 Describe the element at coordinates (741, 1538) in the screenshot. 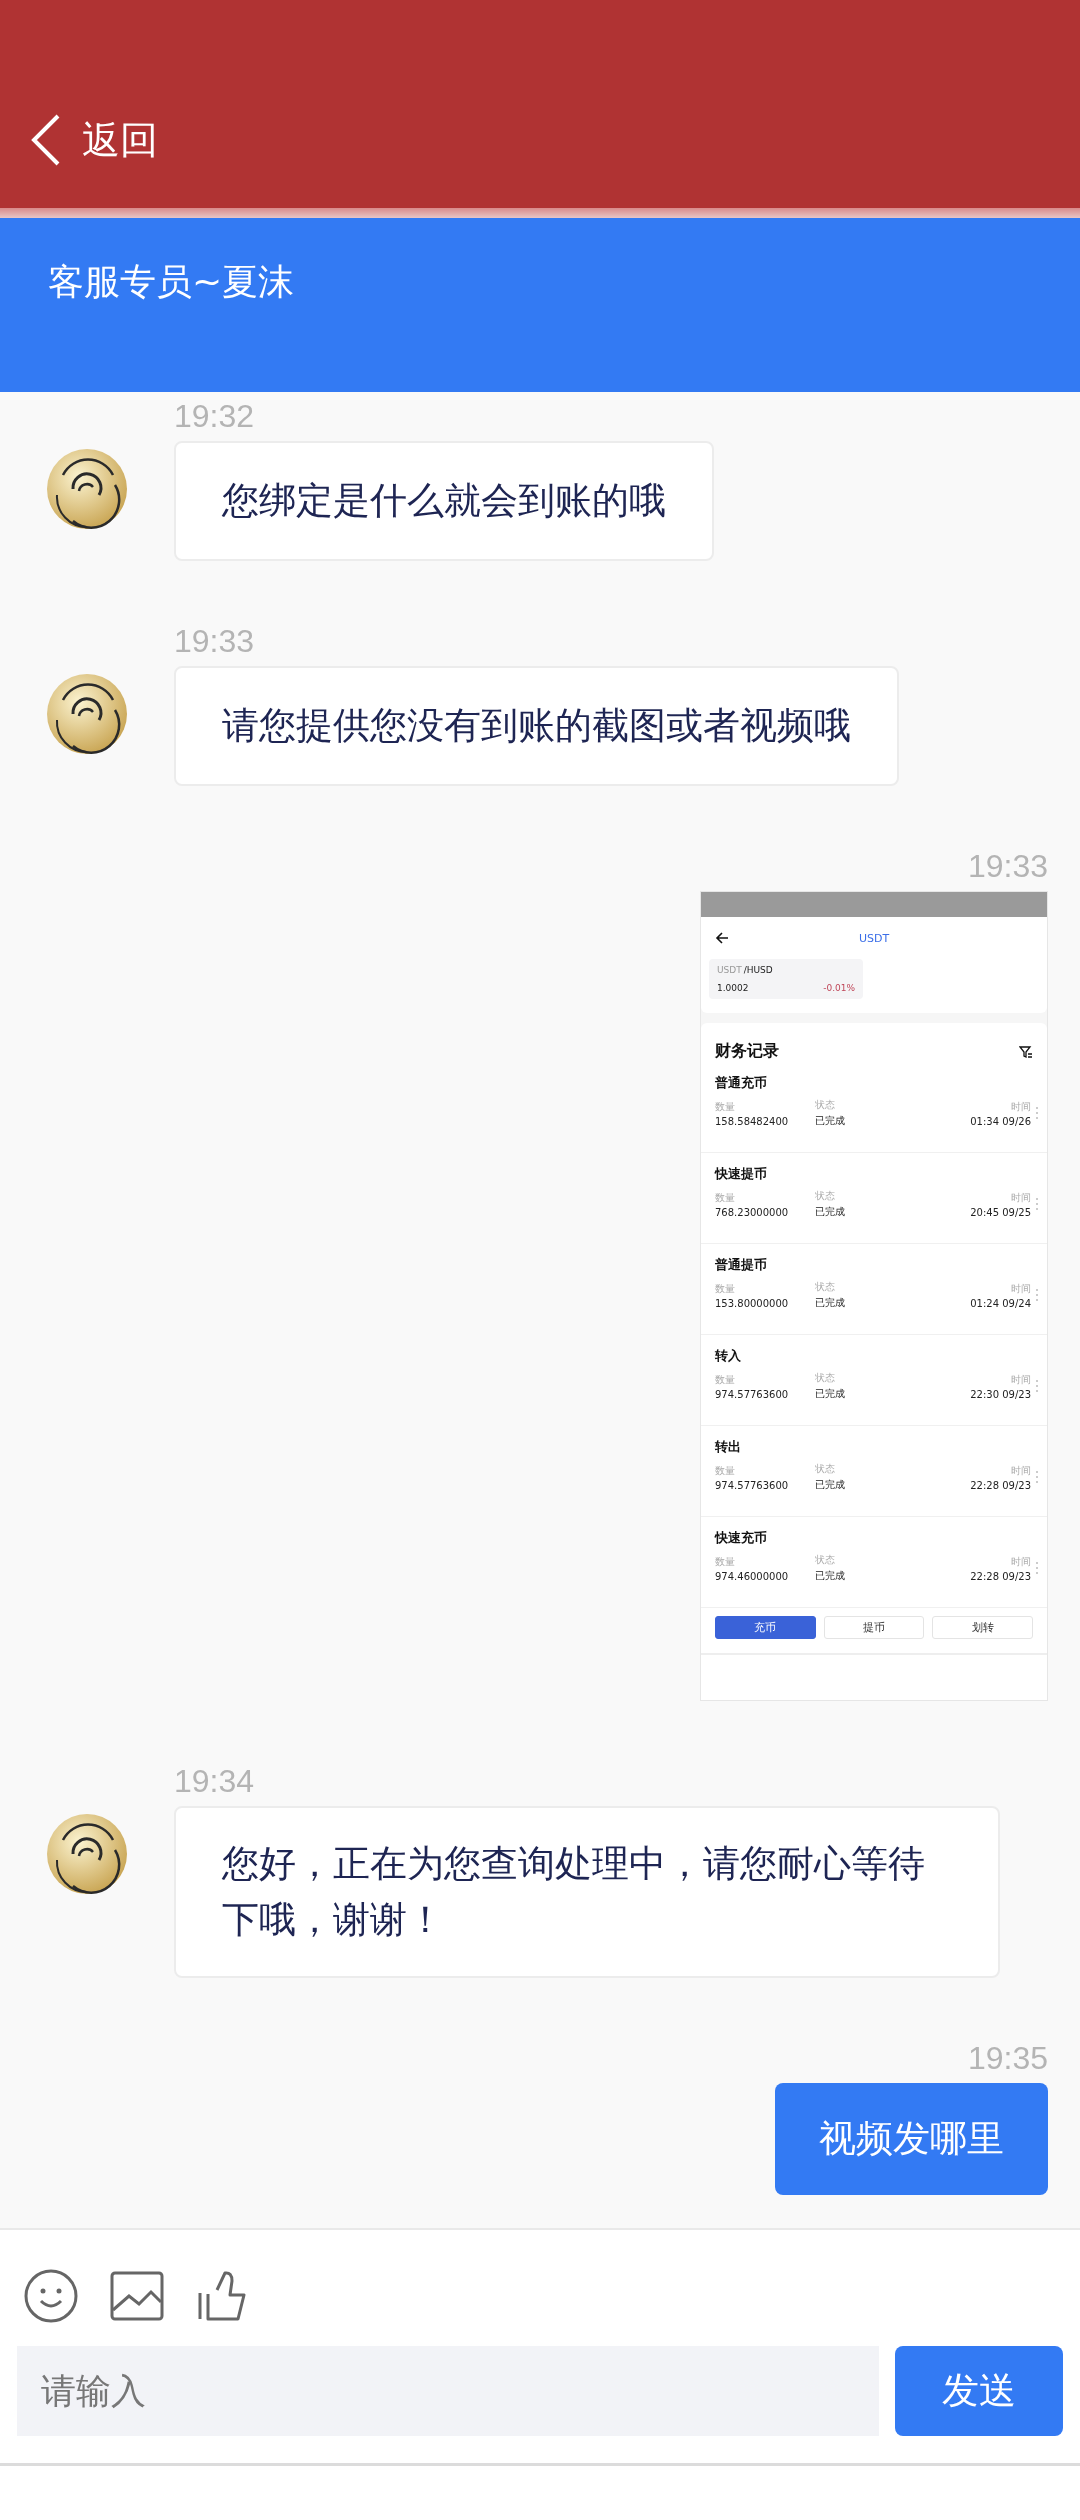

I see `record-title: 快速充币` at that location.